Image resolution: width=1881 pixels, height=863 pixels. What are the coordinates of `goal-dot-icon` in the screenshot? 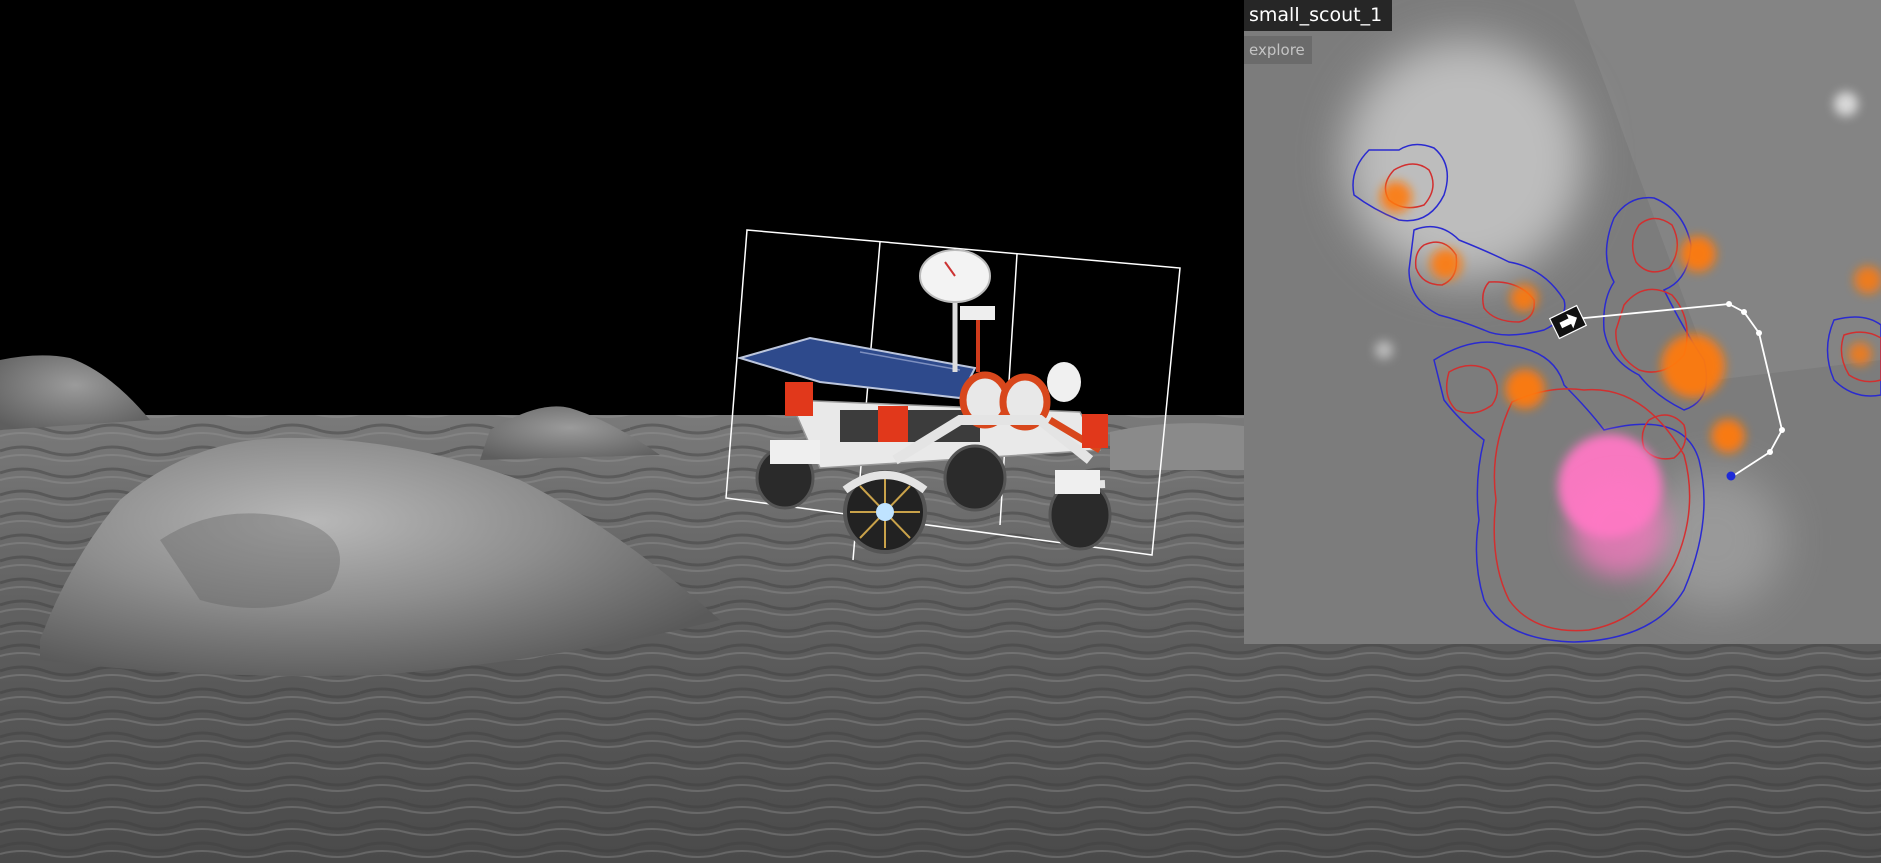 It's located at (1731, 476).